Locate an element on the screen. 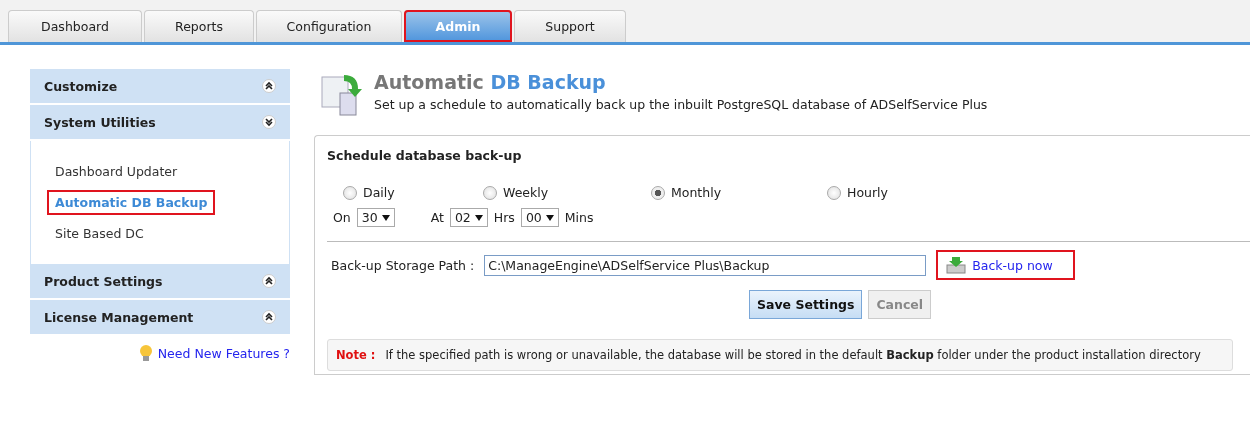 This screenshot has height=427, width=1250. frequency-radio: Monthly is located at coordinates (739, 192).